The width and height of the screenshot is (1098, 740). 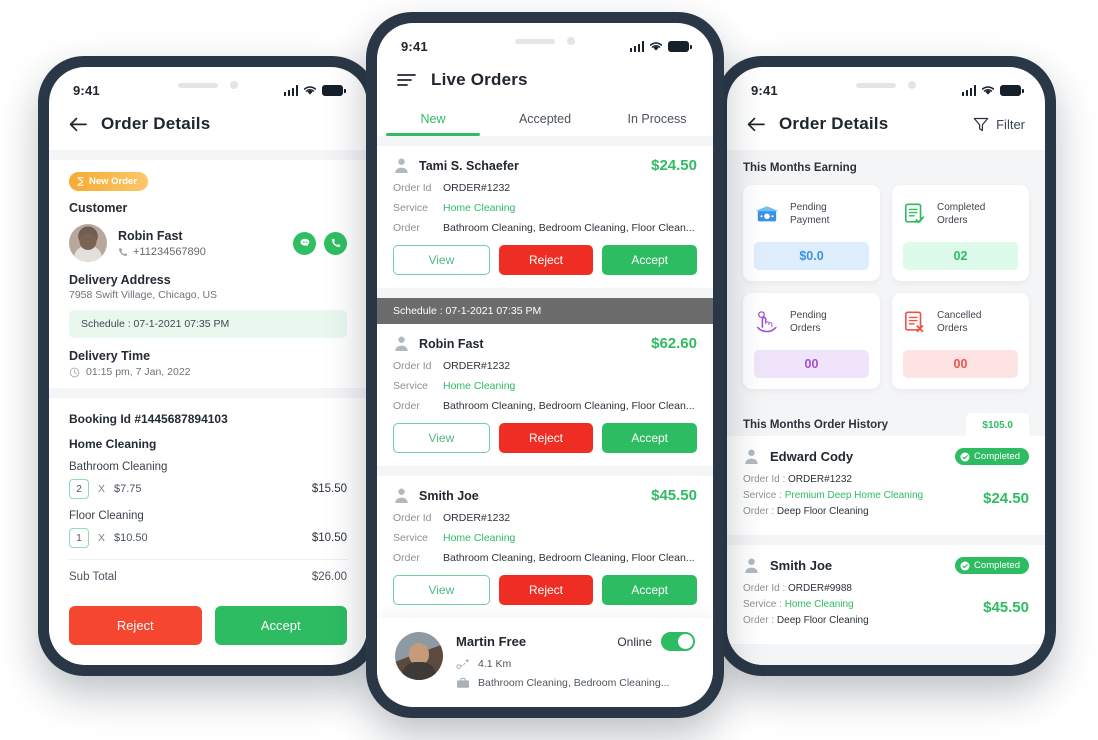 What do you see at coordinates (834, 123) in the screenshot?
I see `page-title: Order Details` at bounding box center [834, 123].